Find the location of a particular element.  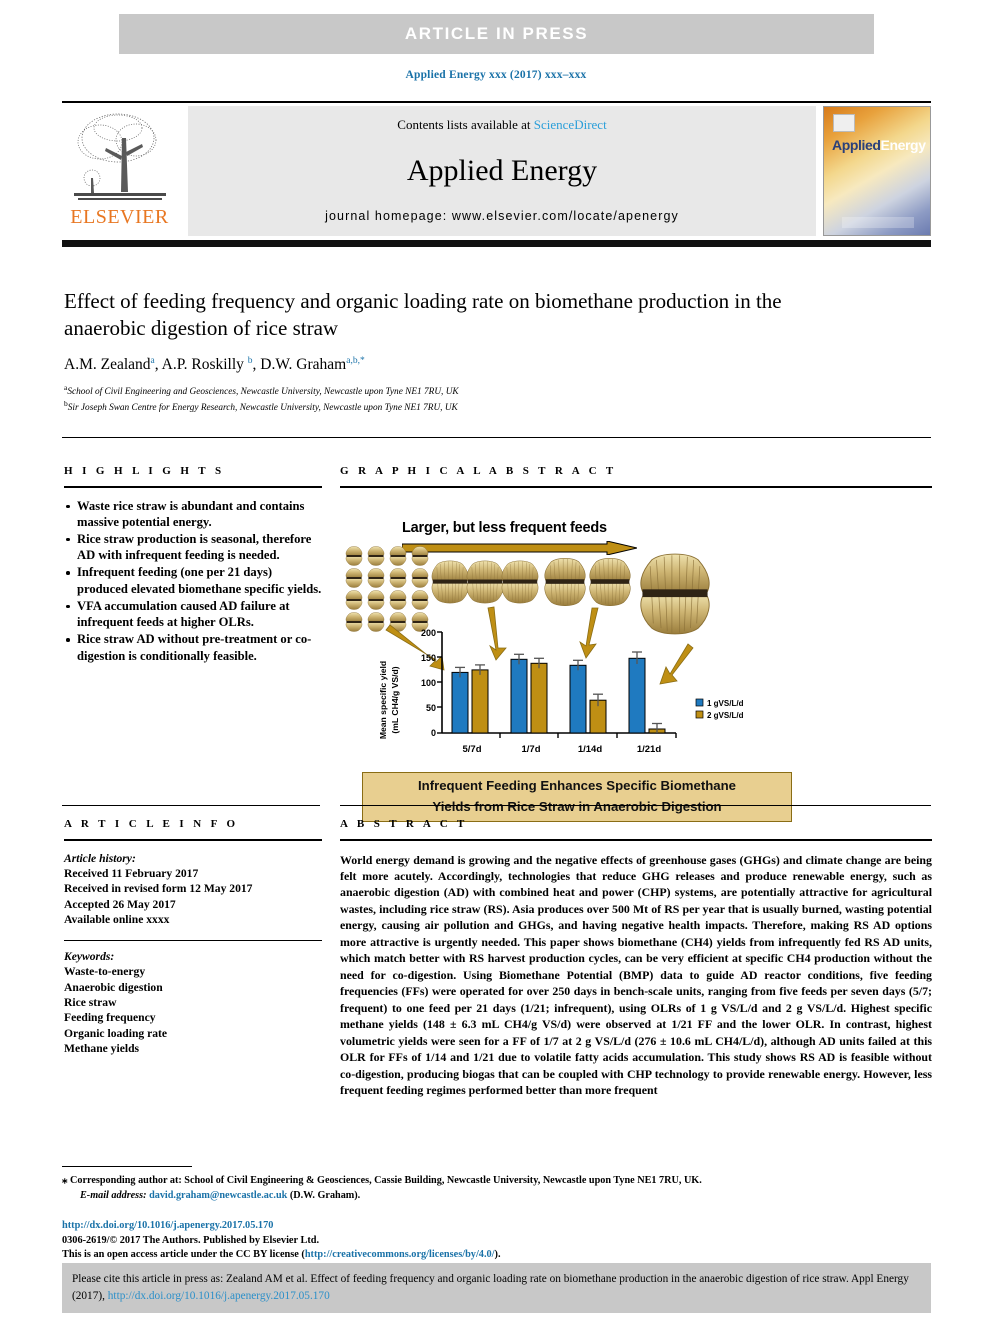

cover-title: AppliedEnergy is located at coordinates (879, 145).